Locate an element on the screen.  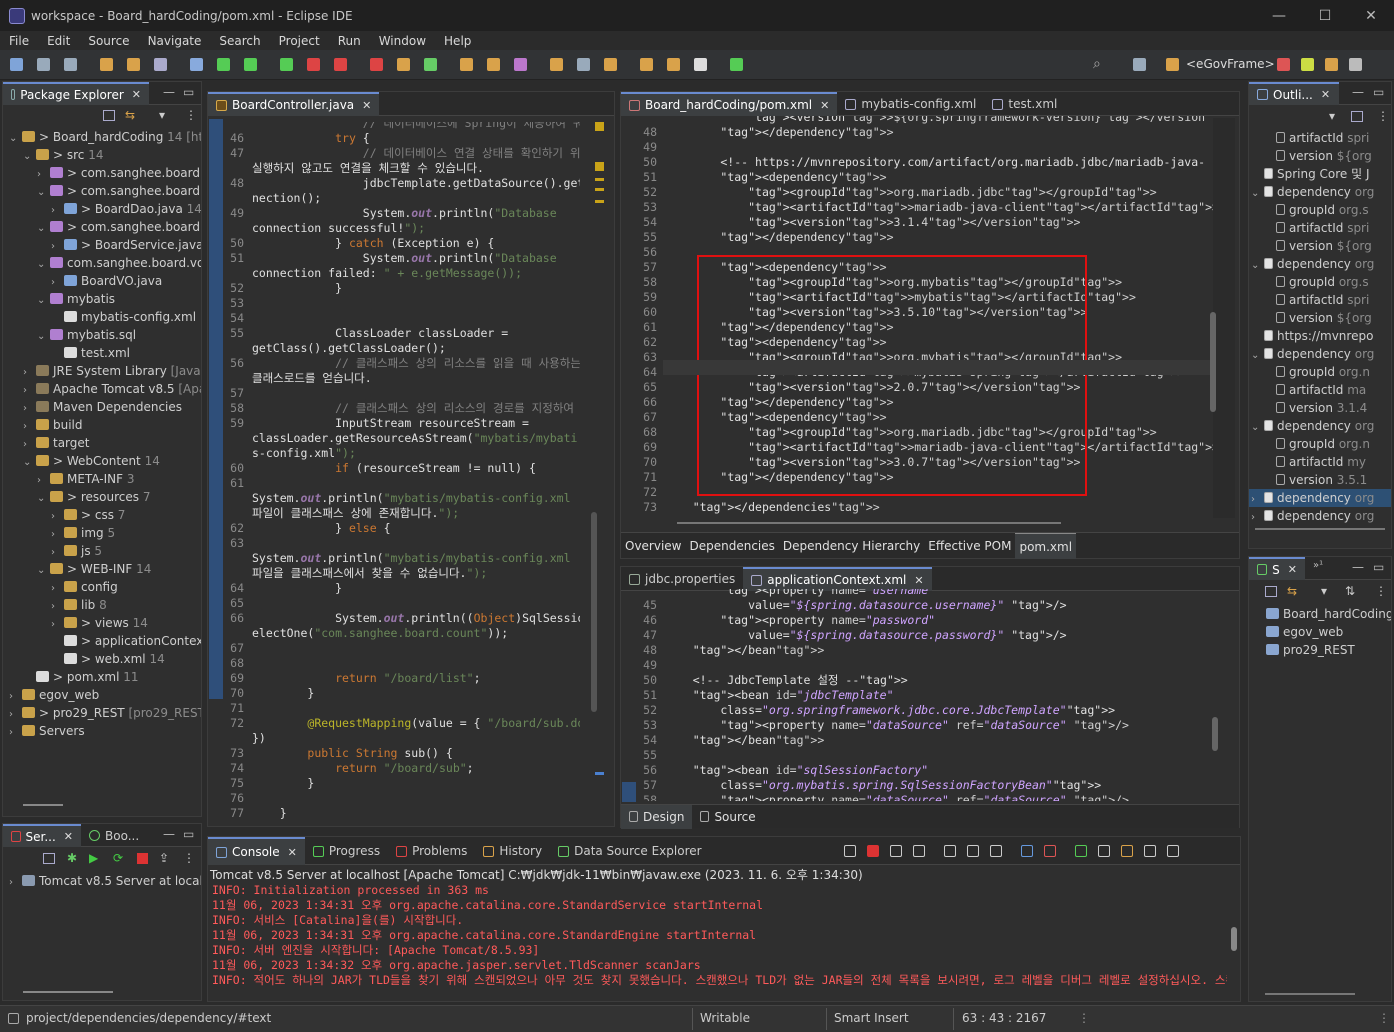
outline-item: Spring Core 및 J is located at coordinates (1320, 174).